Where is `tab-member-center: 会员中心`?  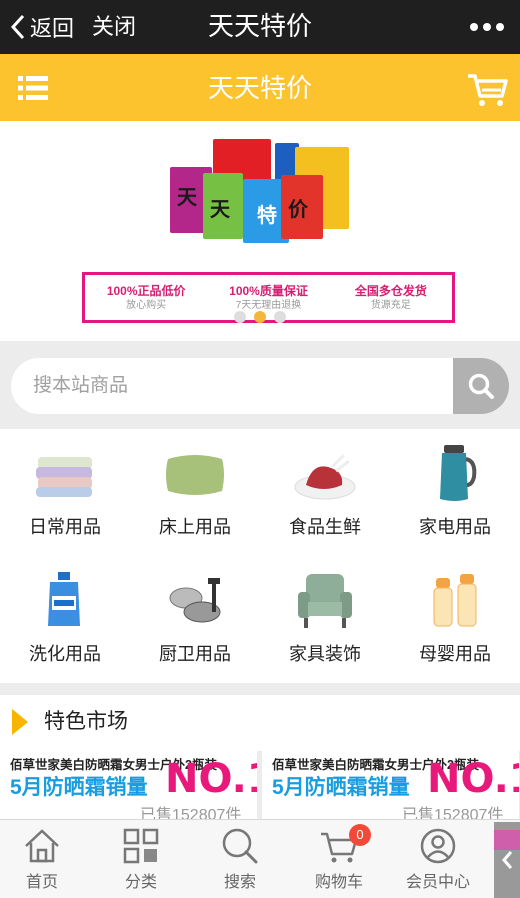 tab-member-center: 会员中心 is located at coordinates (438, 859).